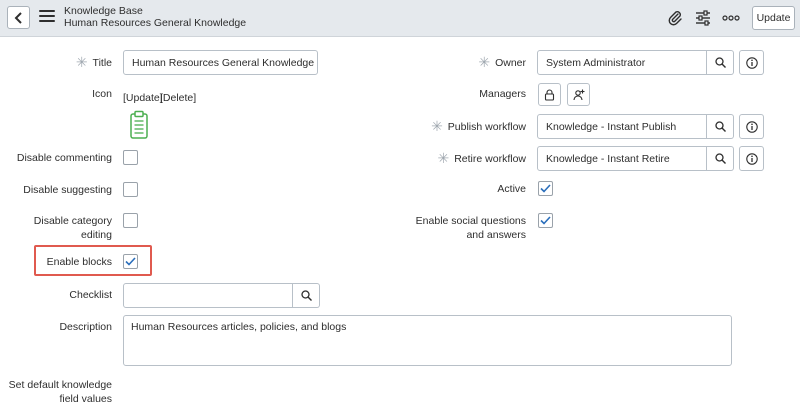 The height and width of the screenshot is (410, 800). What do you see at coordinates (93, 62) in the screenshot?
I see `title-label: ✳ Title` at bounding box center [93, 62].